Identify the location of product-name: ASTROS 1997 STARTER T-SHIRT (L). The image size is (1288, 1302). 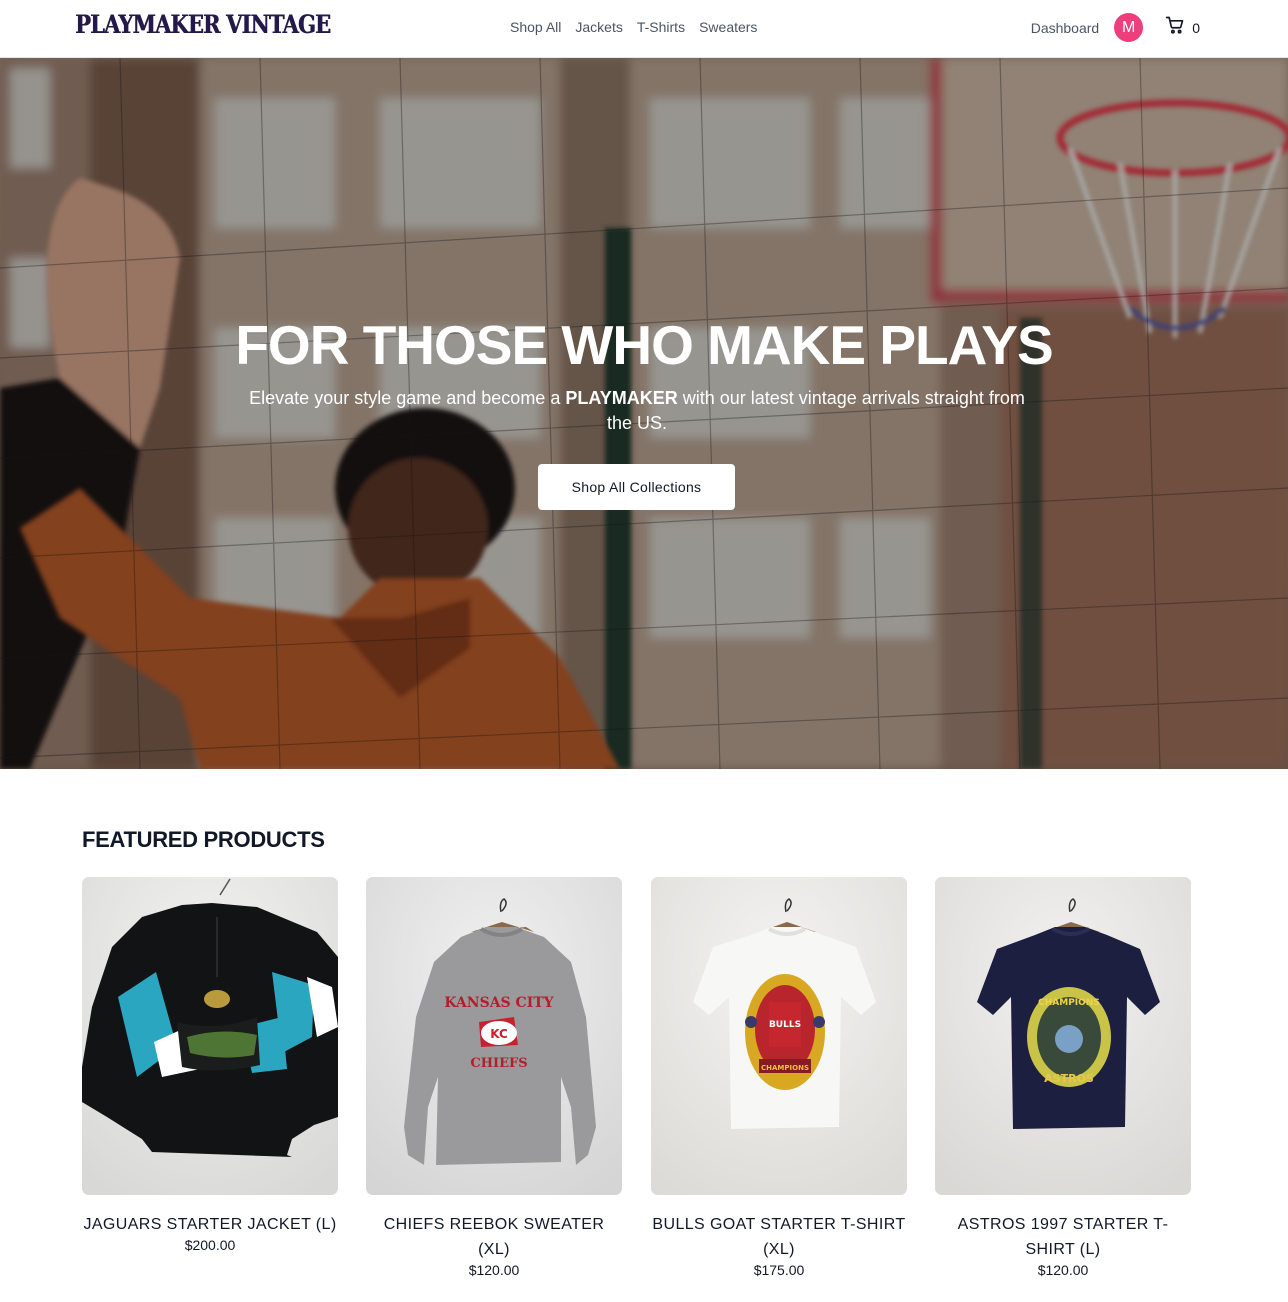
(1063, 1237).